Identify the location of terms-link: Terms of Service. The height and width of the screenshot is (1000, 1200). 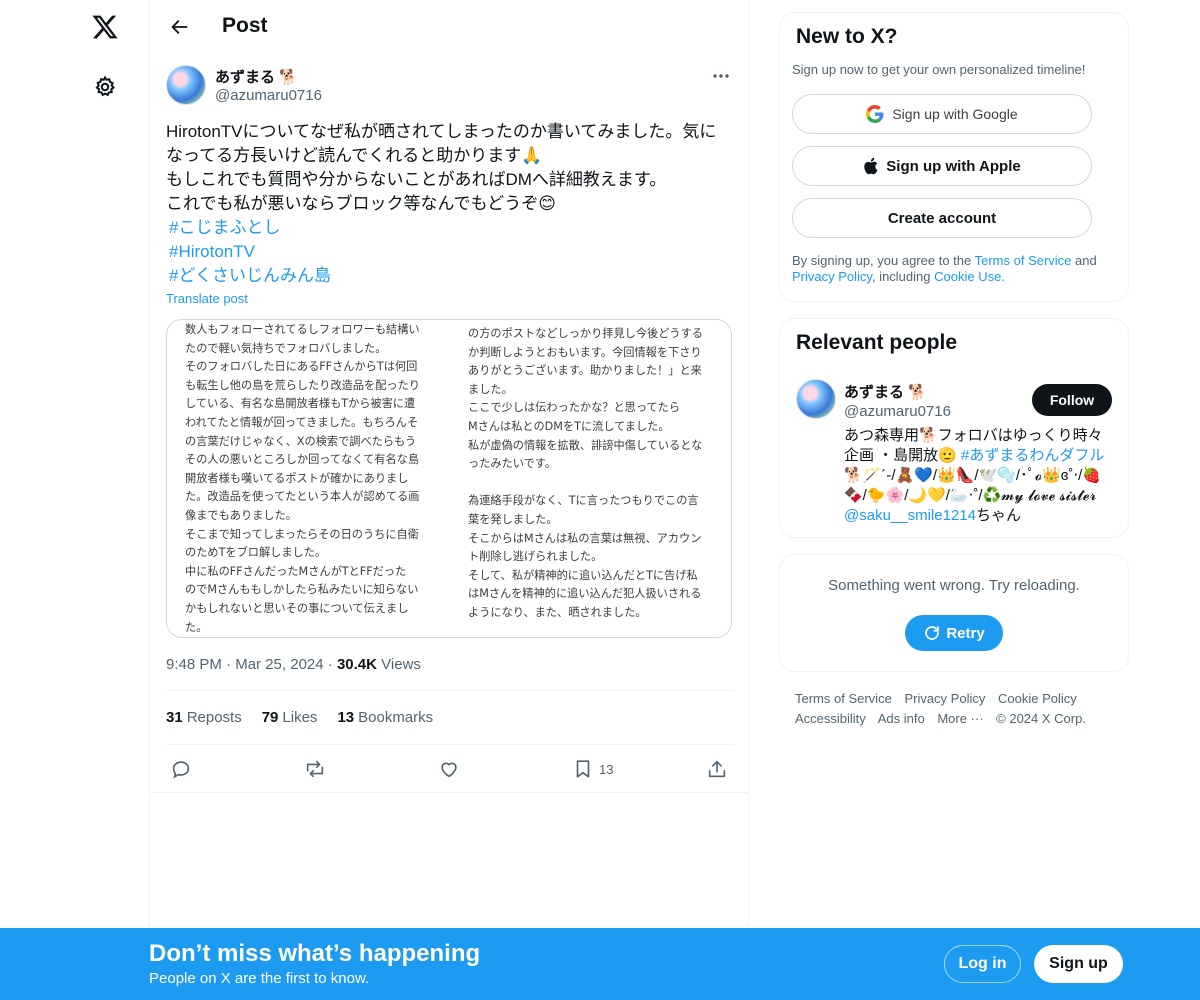
(1023, 260).